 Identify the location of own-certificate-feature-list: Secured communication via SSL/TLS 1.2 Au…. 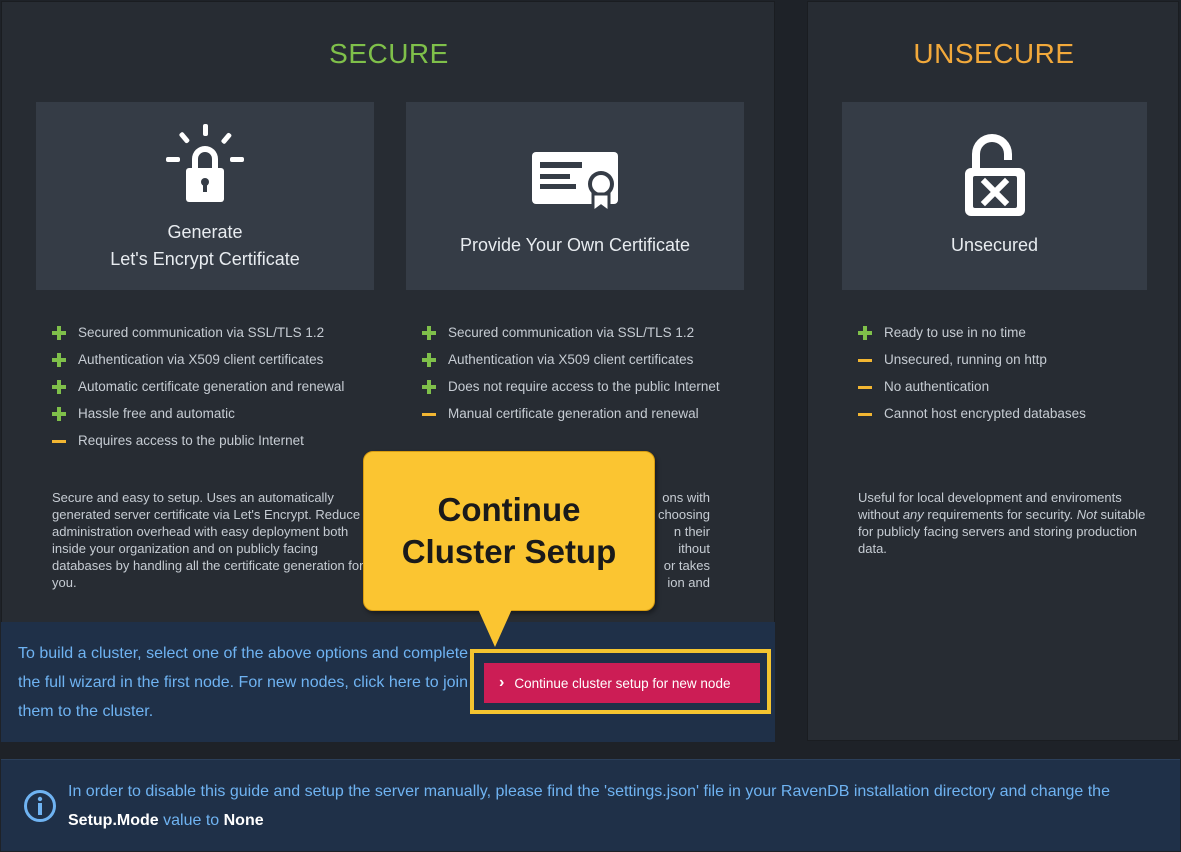
(572, 378).